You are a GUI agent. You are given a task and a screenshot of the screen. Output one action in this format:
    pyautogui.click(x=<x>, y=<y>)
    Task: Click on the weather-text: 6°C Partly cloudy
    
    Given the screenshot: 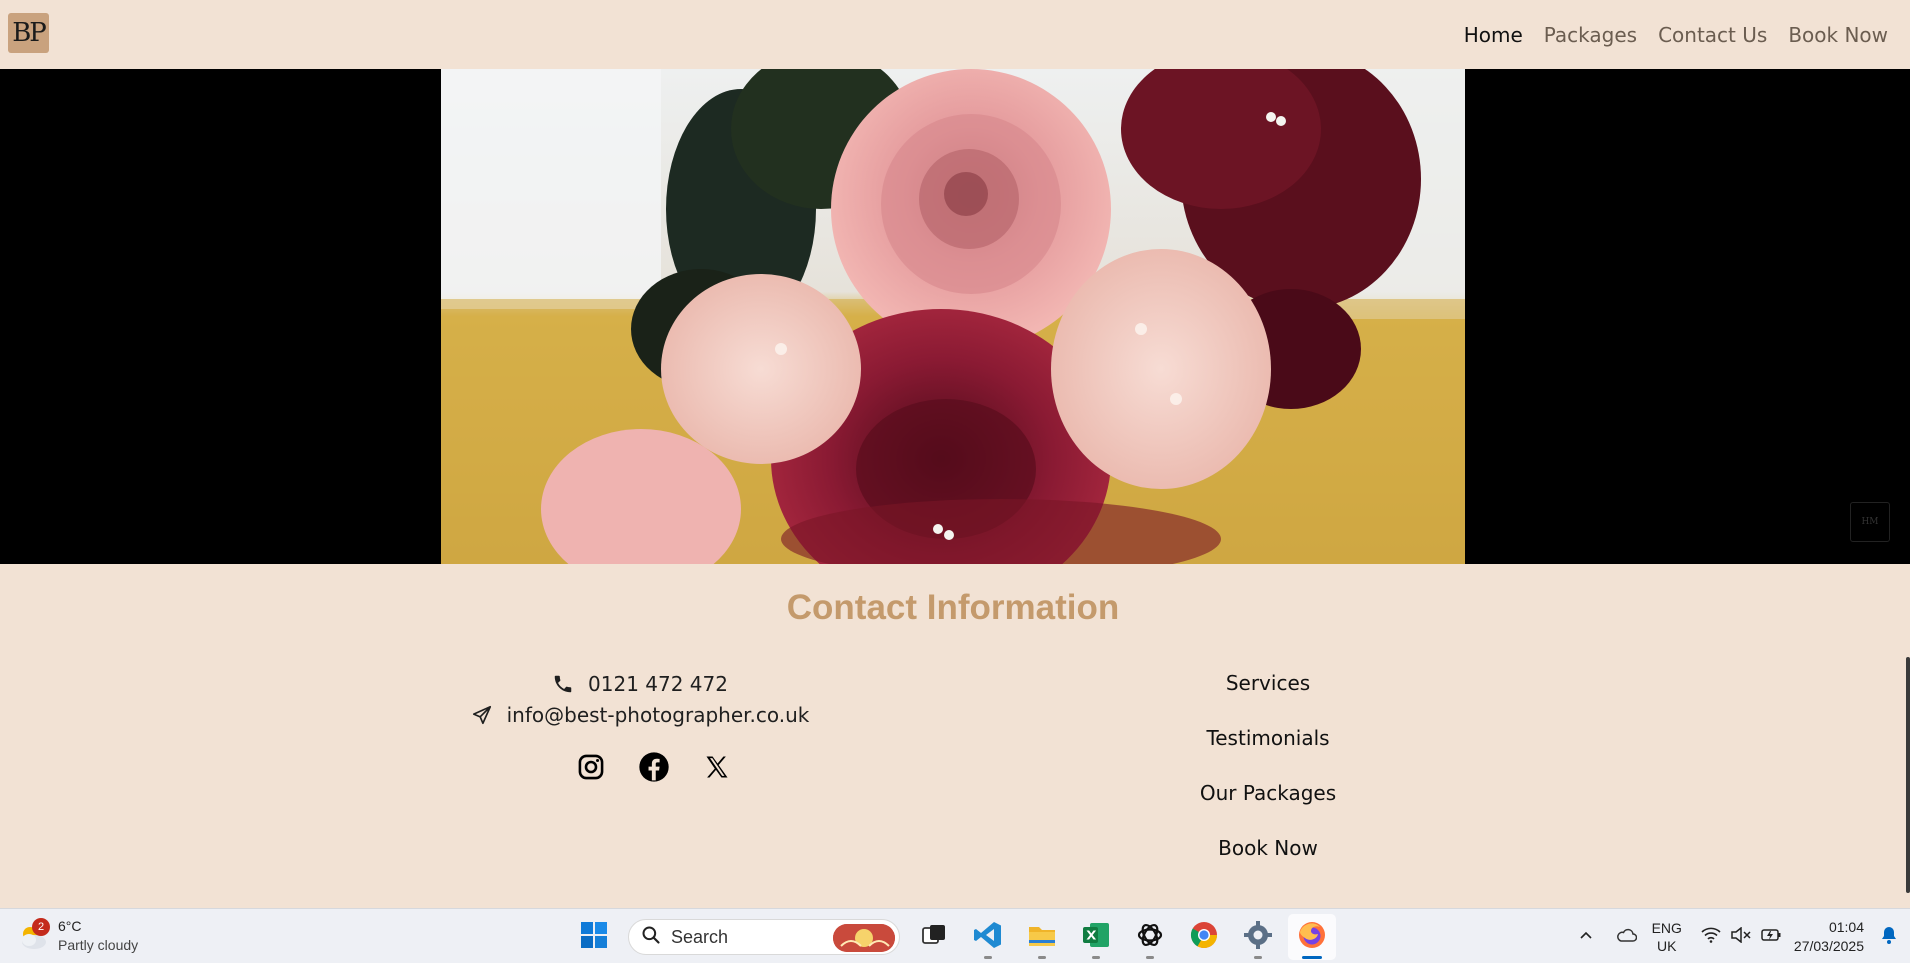 What is the action you would take?
    pyautogui.click(x=98, y=936)
    